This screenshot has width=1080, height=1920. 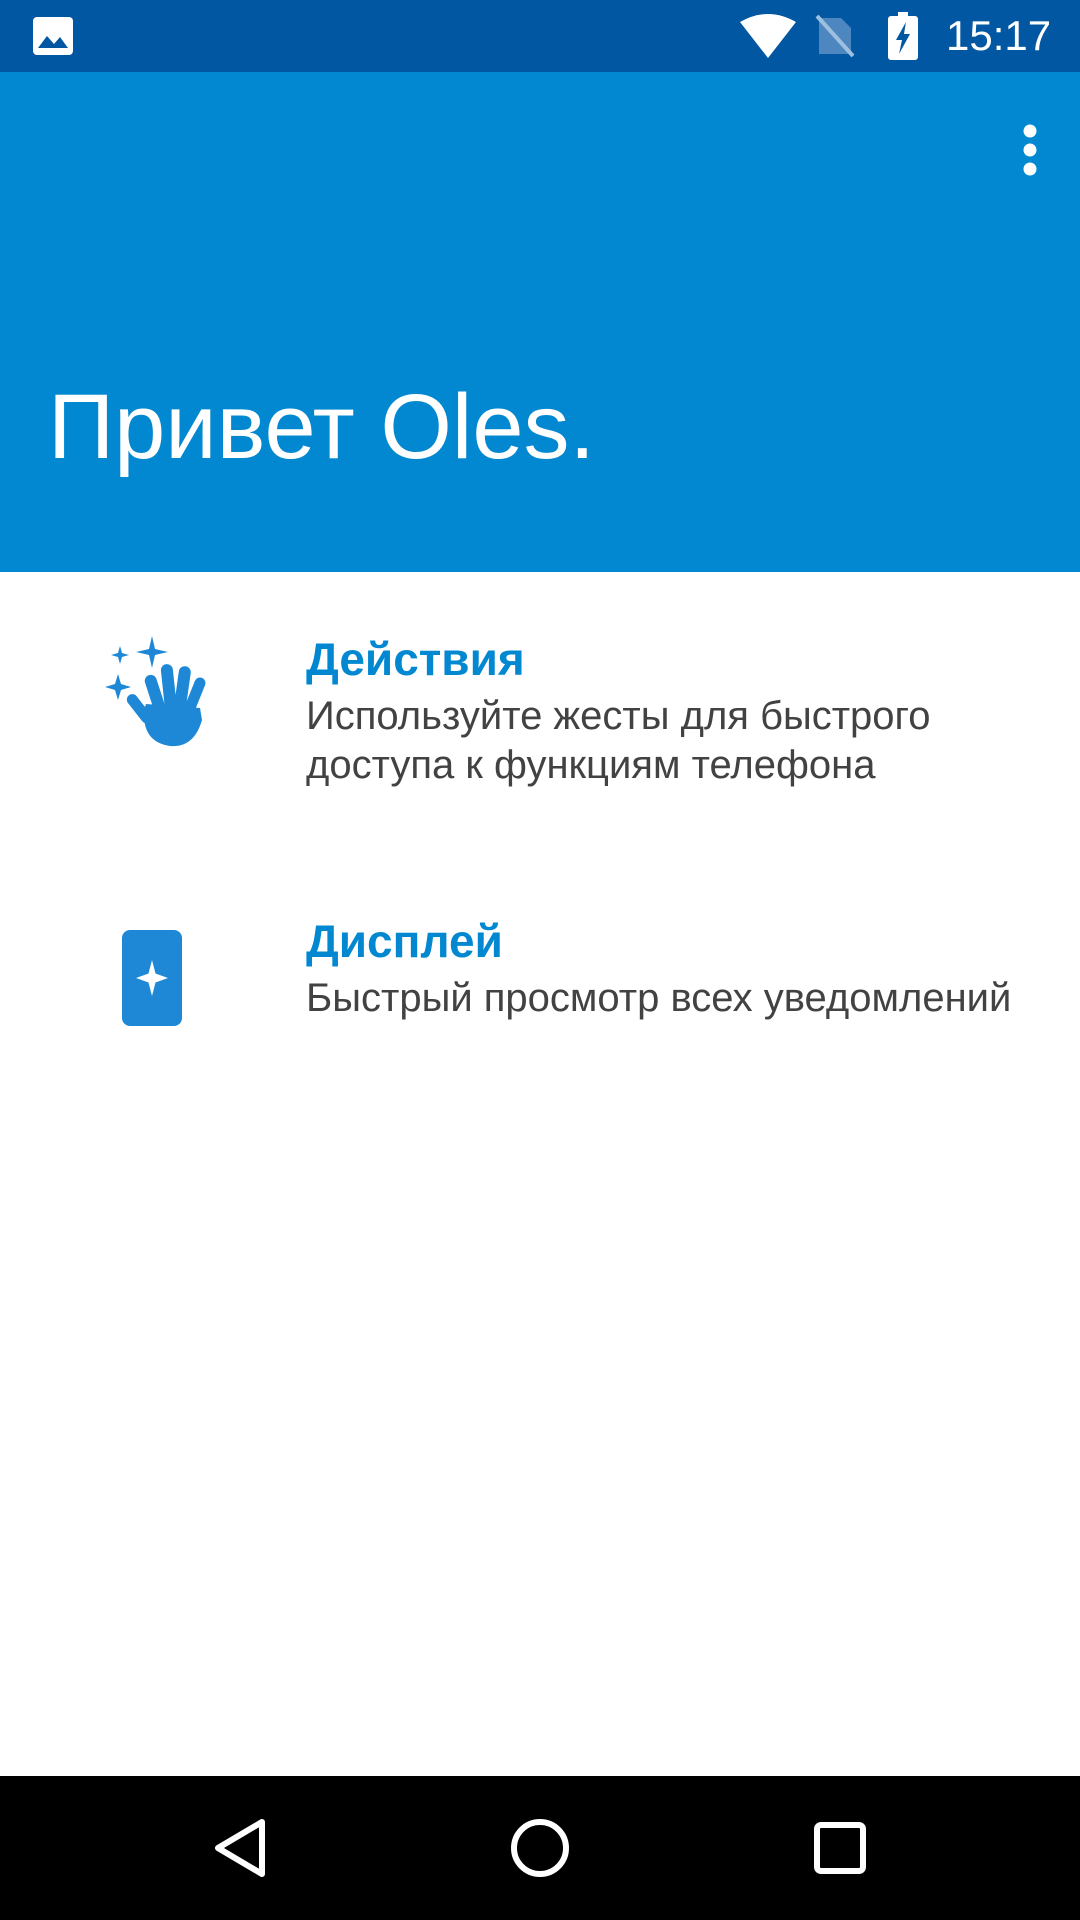 I want to click on status-bar: 15:17, so click(x=540, y=36).